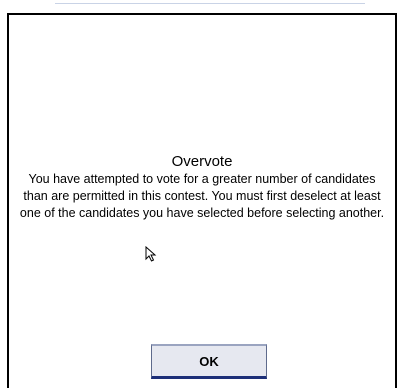 This screenshot has width=405, height=388. I want to click on dialog-title: Overvote, so click(202, 161).